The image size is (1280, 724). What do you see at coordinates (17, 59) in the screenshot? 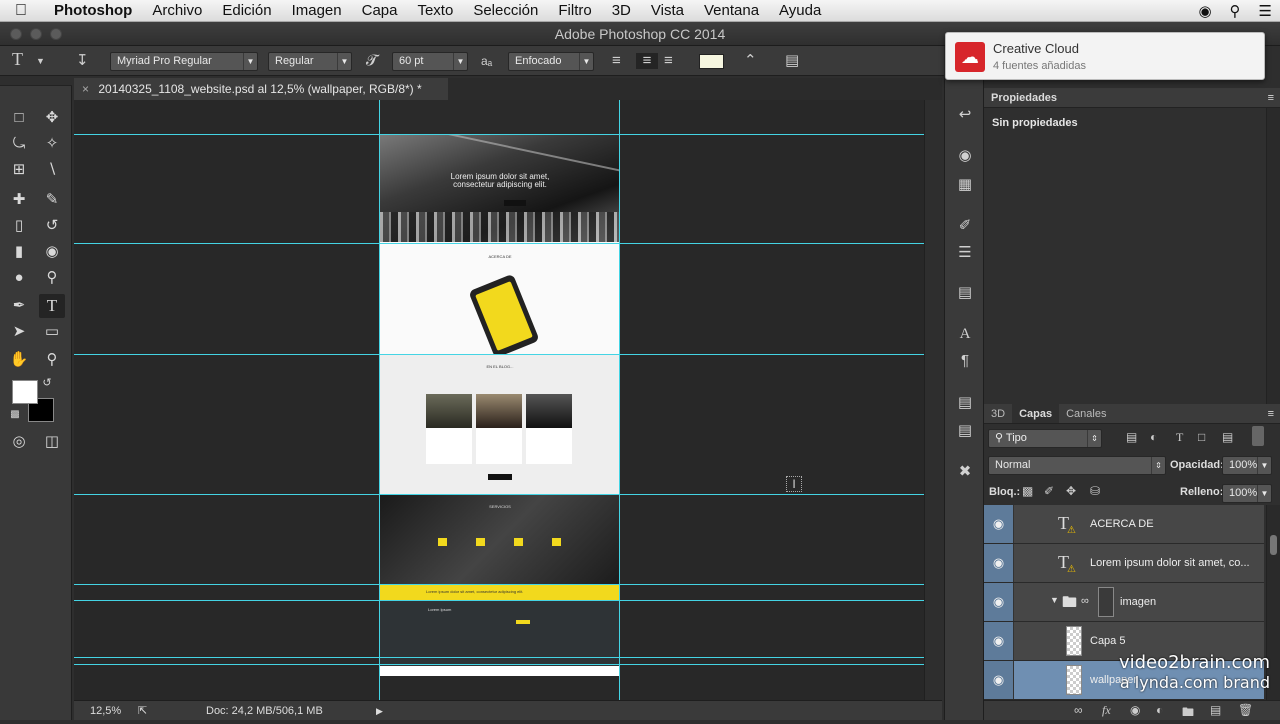
I see `type-tool-preset-icon: T` at bounding box center [17, 59].